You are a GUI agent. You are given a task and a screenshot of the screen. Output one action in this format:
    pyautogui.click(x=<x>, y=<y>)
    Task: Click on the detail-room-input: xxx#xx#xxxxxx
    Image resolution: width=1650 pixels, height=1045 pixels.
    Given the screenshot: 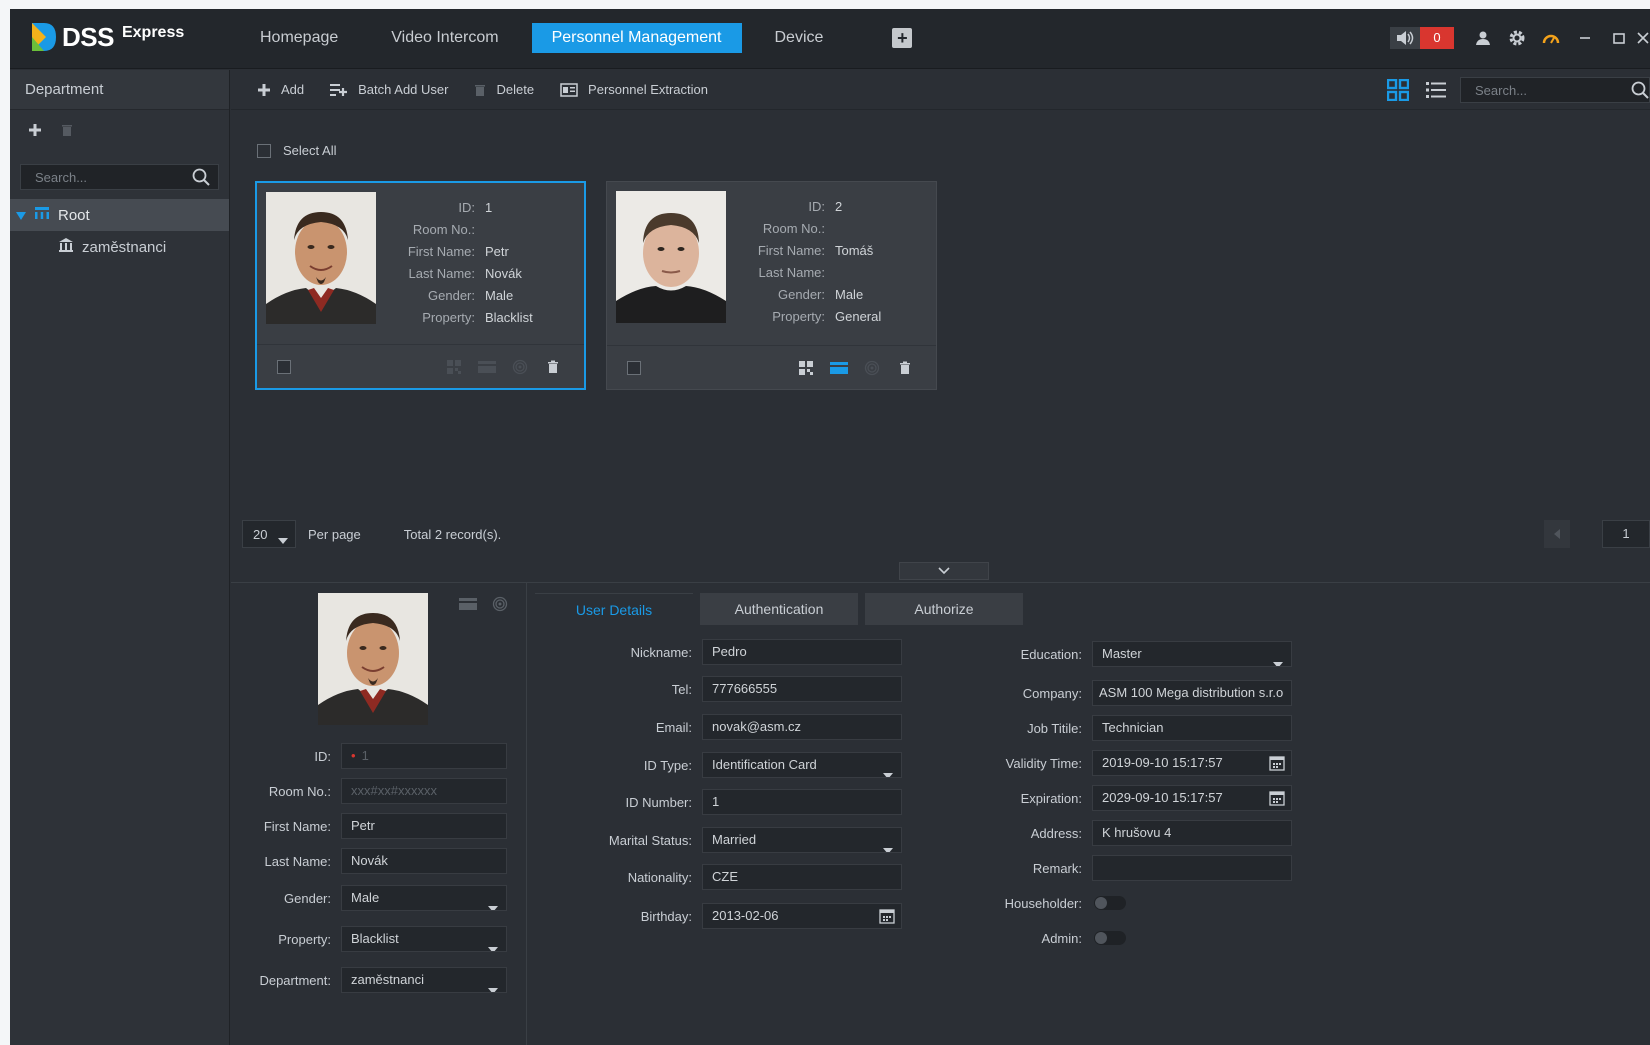 What is the action you would take?
    pyautogui.click(x=424, y=791)
    